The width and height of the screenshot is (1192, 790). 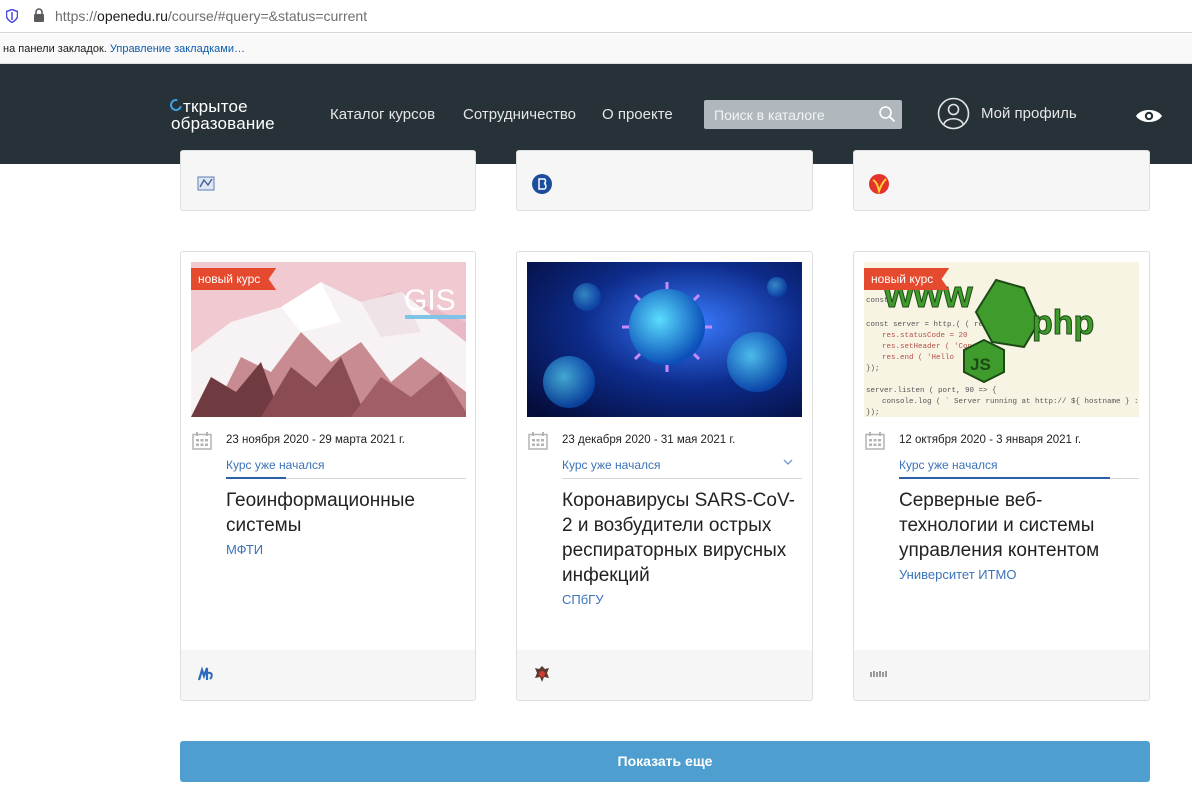 What do you see at coordinates (788, 462) in the screenshot?
I see `chevron-down-icon` at bounding box center [788, 462].